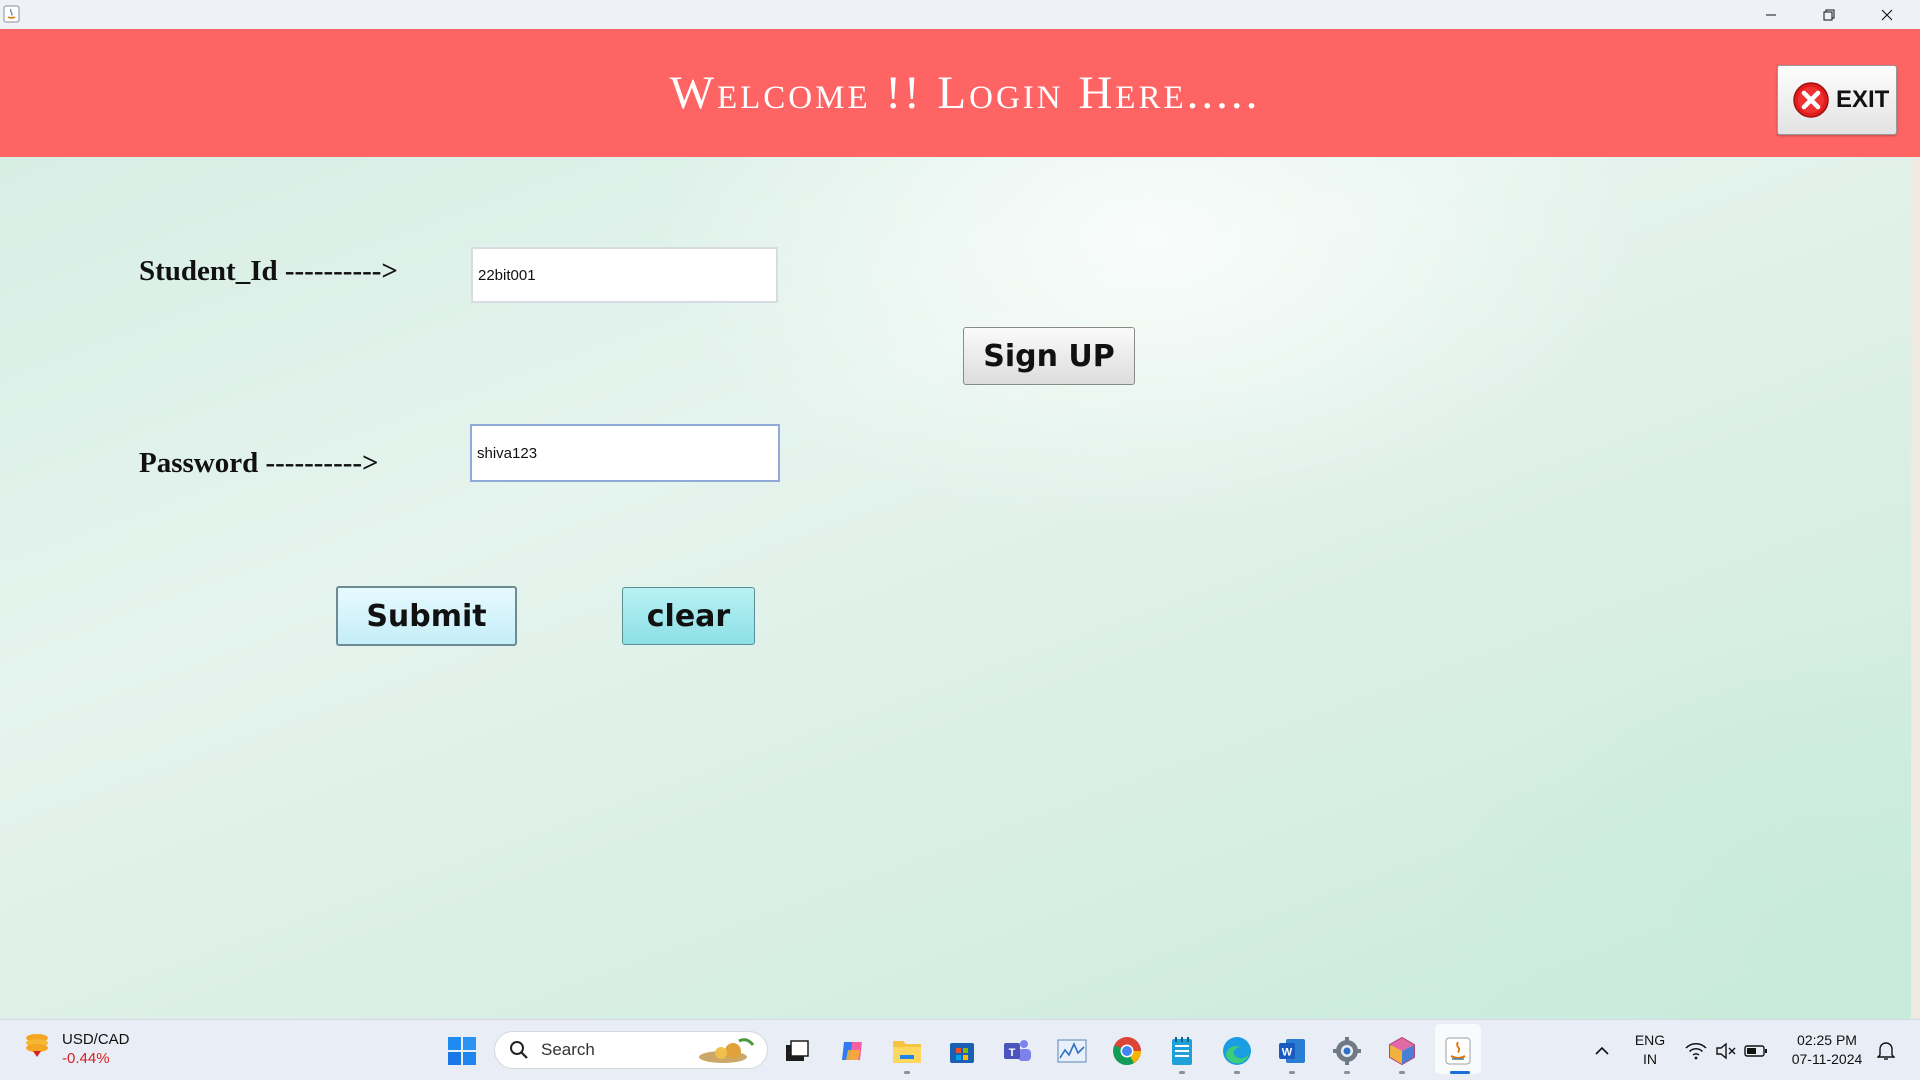 The height and width of the screenshot is (1080, 1920). I want to click on clock-date: 07-11-2024, so click(1827, 1059).